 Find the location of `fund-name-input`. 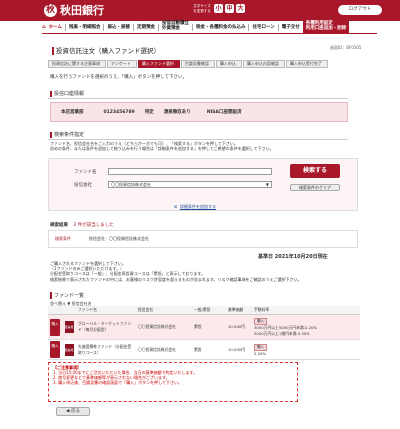

fund-name-input is located at coordinates (190, 171).